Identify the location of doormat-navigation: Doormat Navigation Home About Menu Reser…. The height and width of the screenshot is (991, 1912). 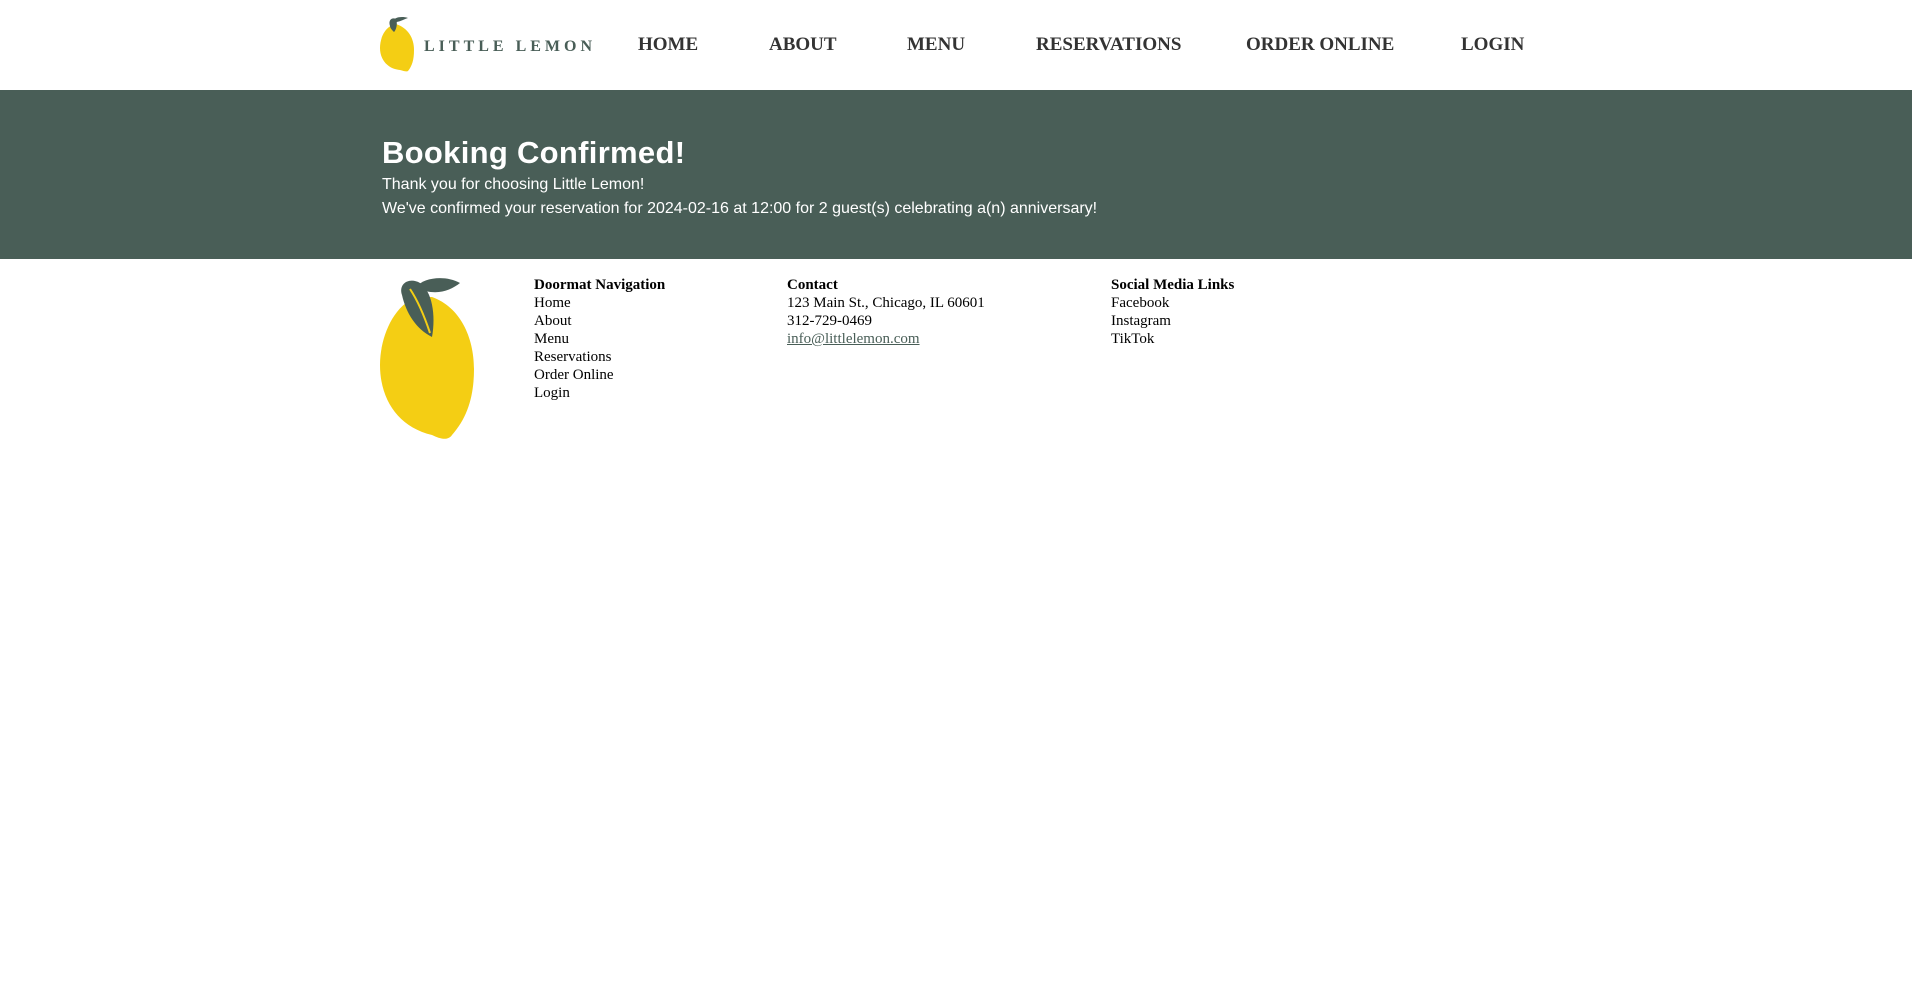
(599, 339).